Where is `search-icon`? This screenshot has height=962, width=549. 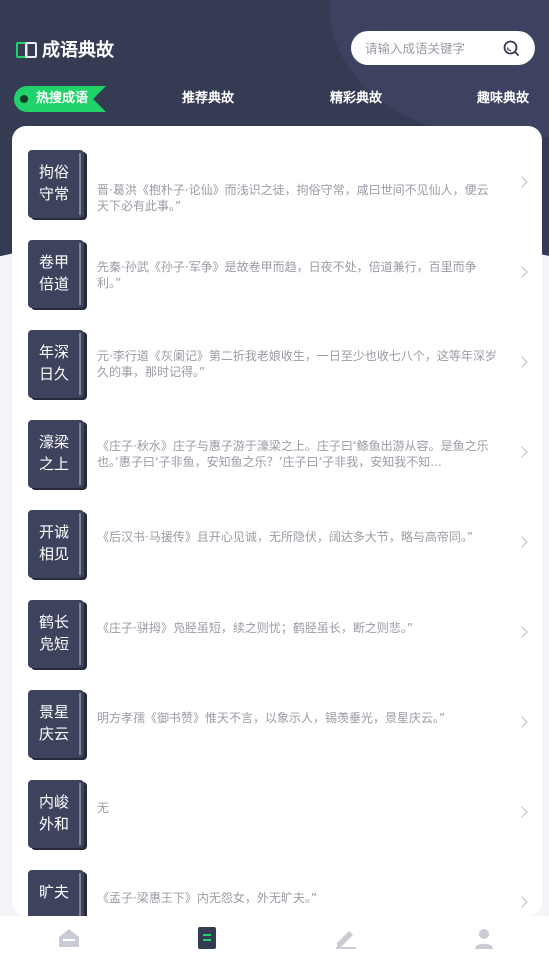 search-icon is located at coordinates (511, 48).